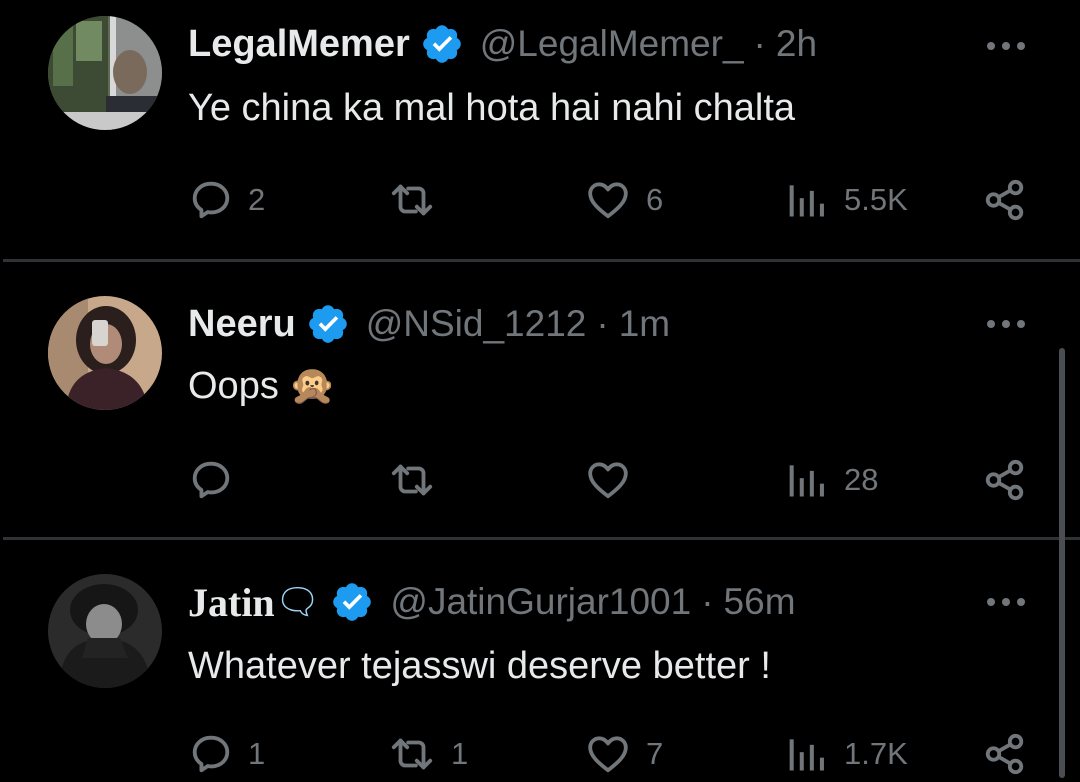  Describe the element at coordinates (612, 44) in the screenshot. I see `user-handle: @LegalMemer_` at that location.